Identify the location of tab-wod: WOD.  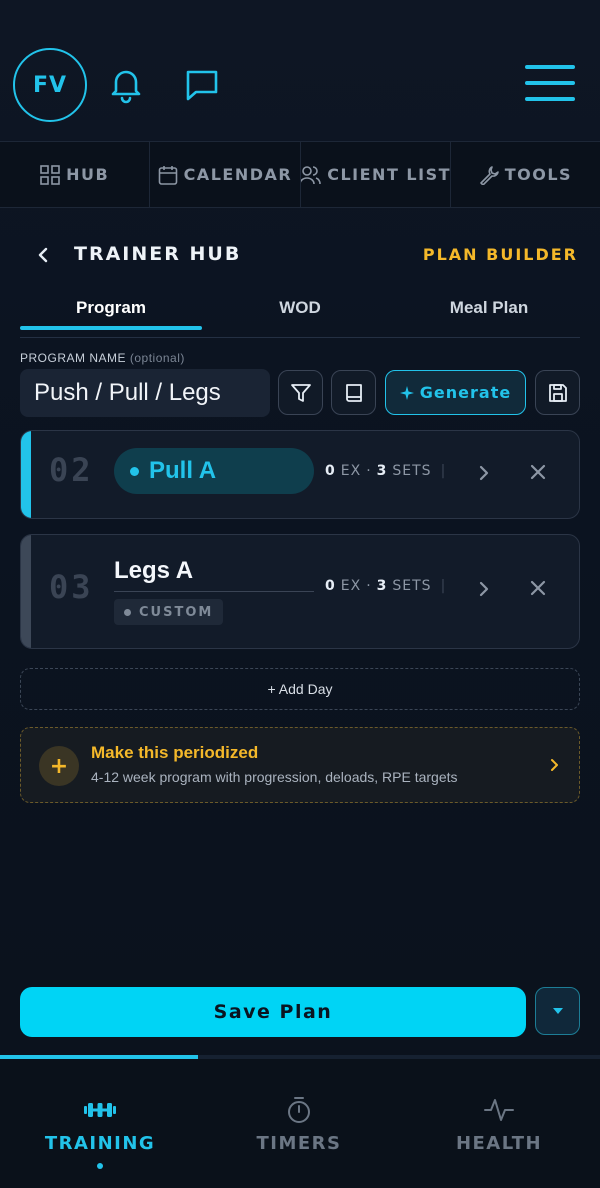
(300, 308).